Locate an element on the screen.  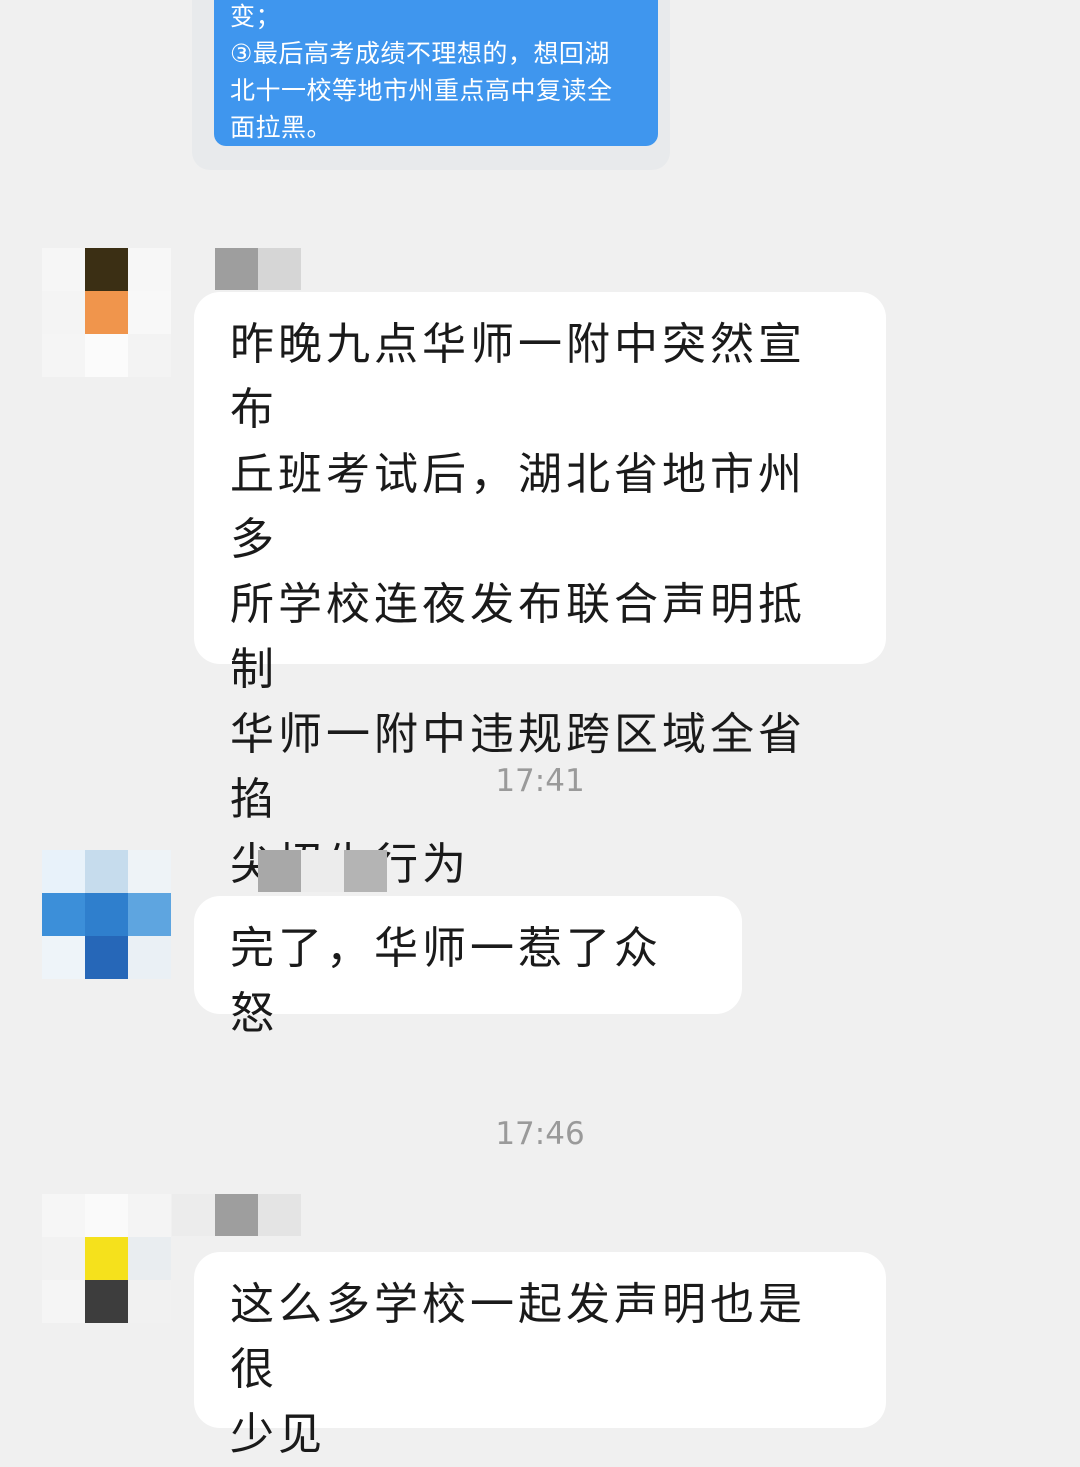
timestamp: 17:46 is located at coordinates (540, 1134).